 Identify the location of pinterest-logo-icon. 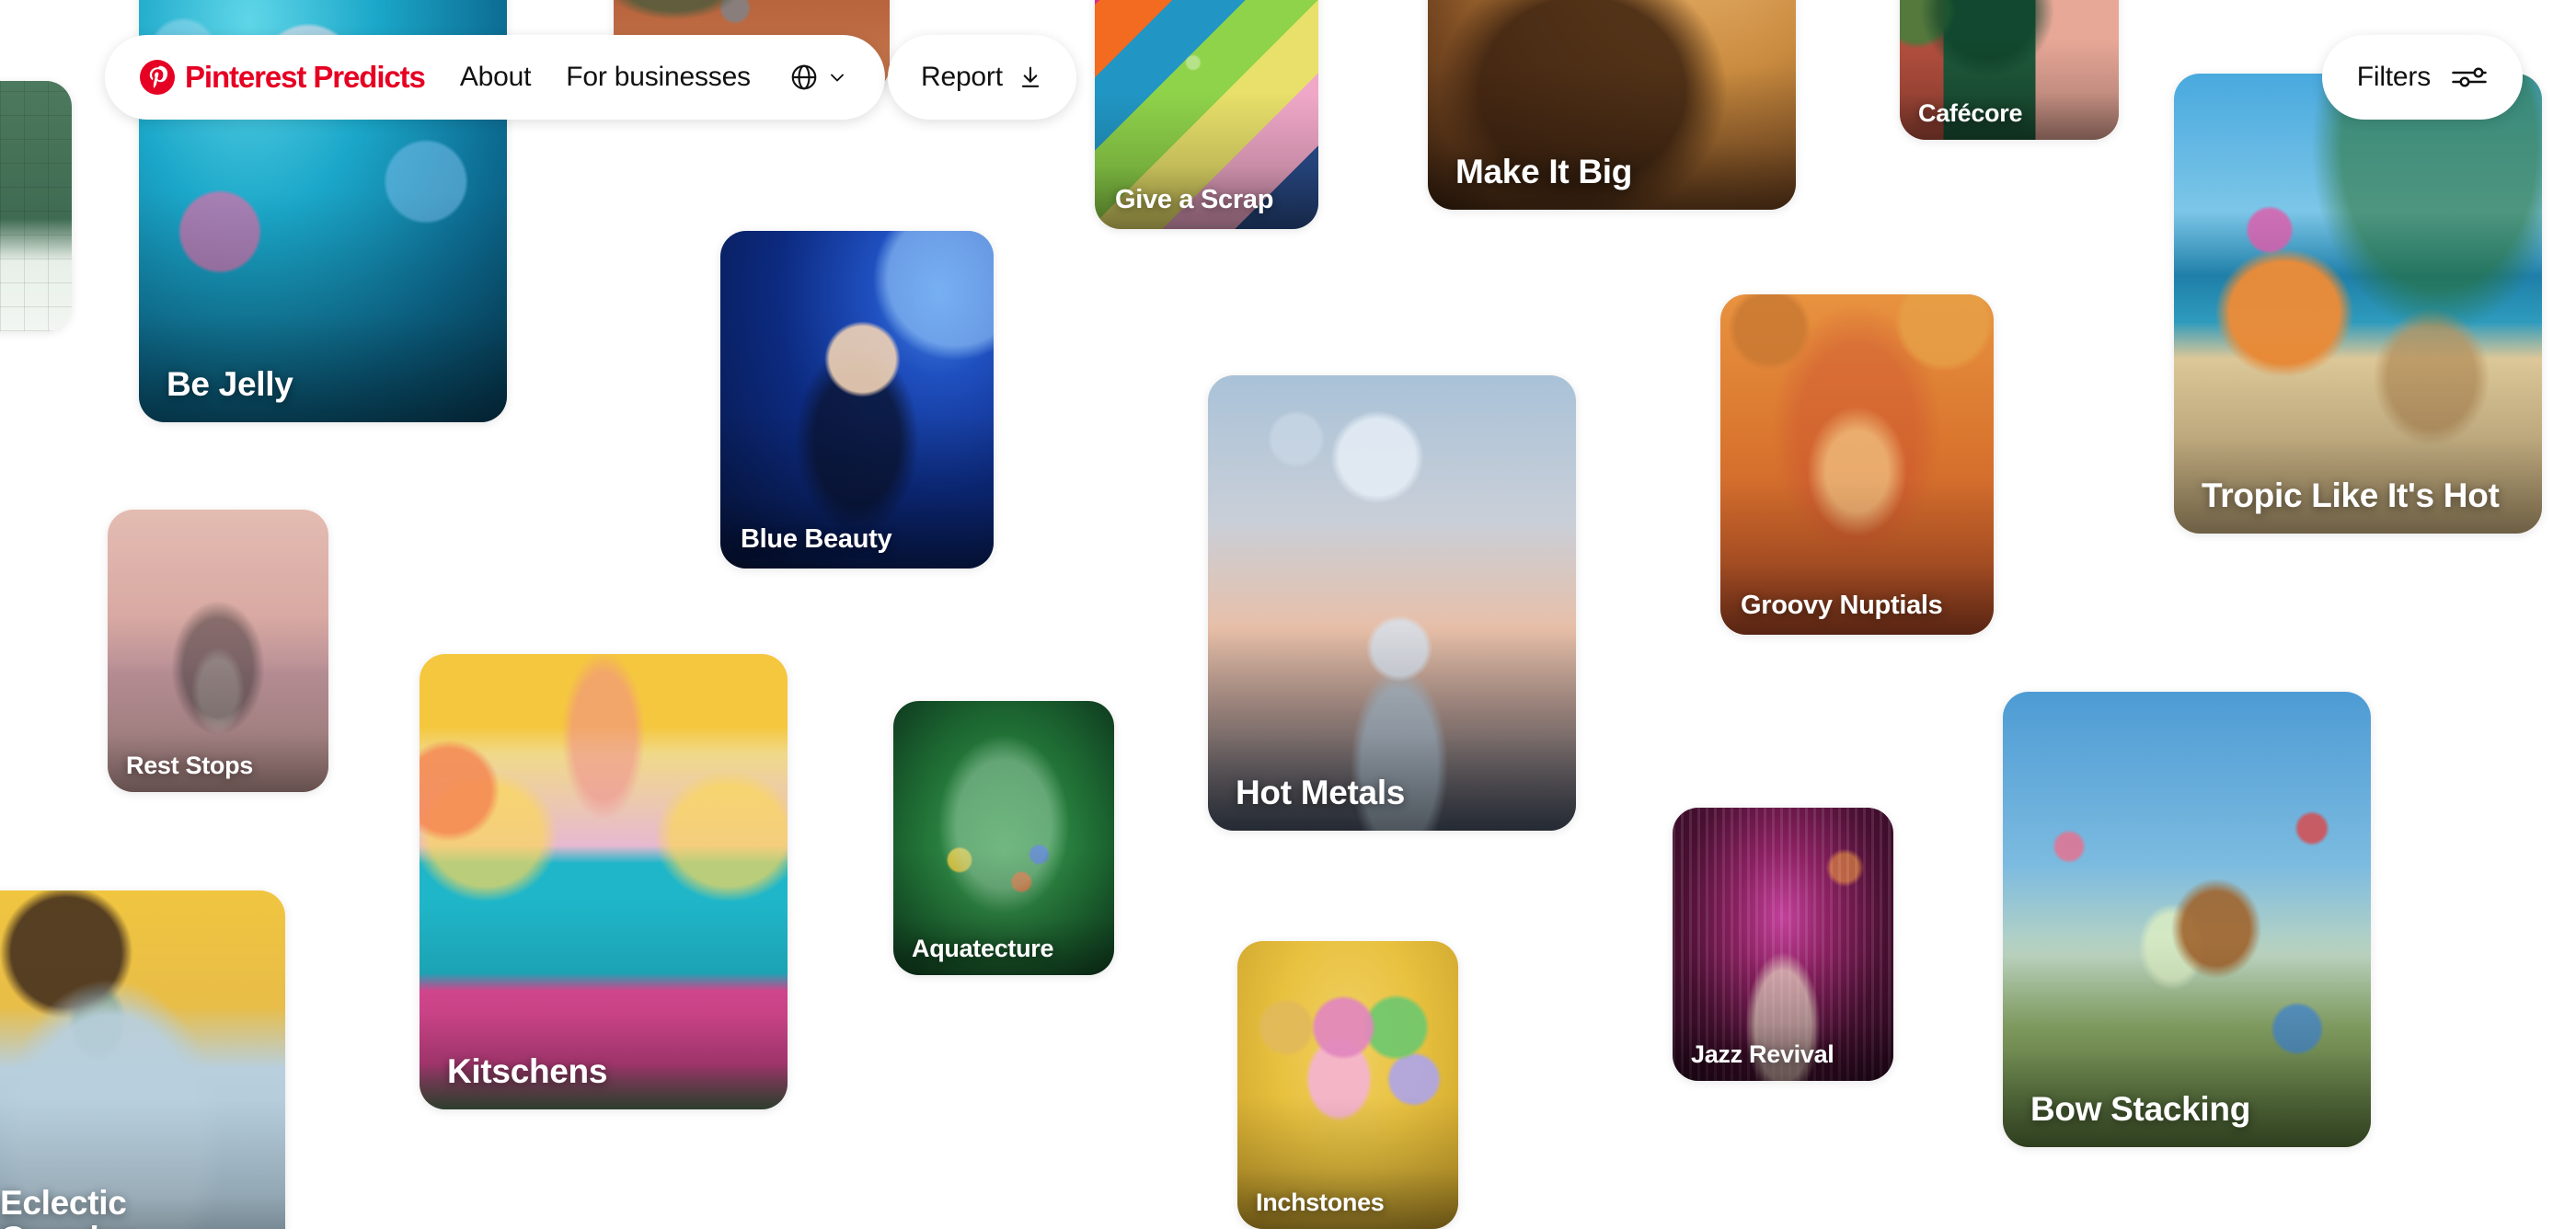
(157, 77).